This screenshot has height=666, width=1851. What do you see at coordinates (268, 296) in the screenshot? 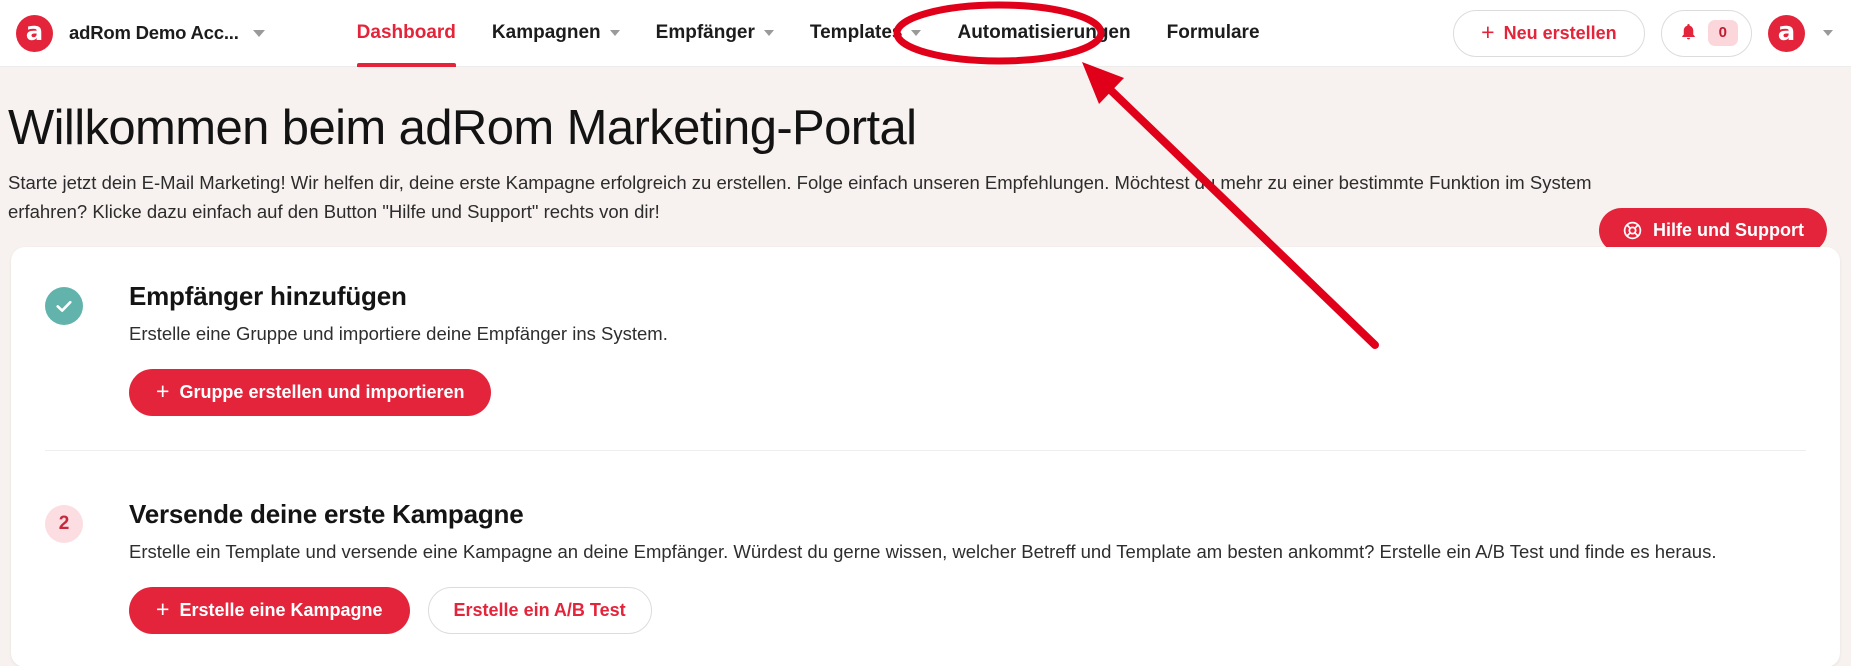
I see `step-1-title: Empfänger hinzufügen` at bounding box center [268, 296].